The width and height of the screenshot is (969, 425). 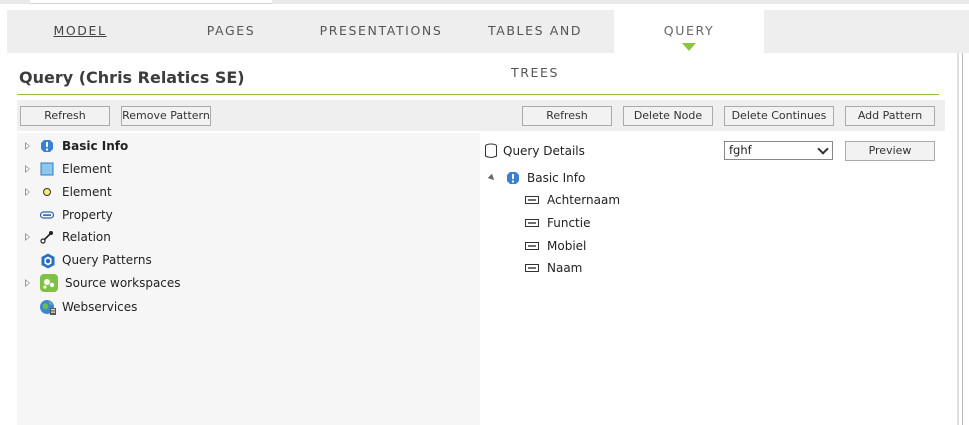 I want to click on square-icon, so click(x=47, y=169).